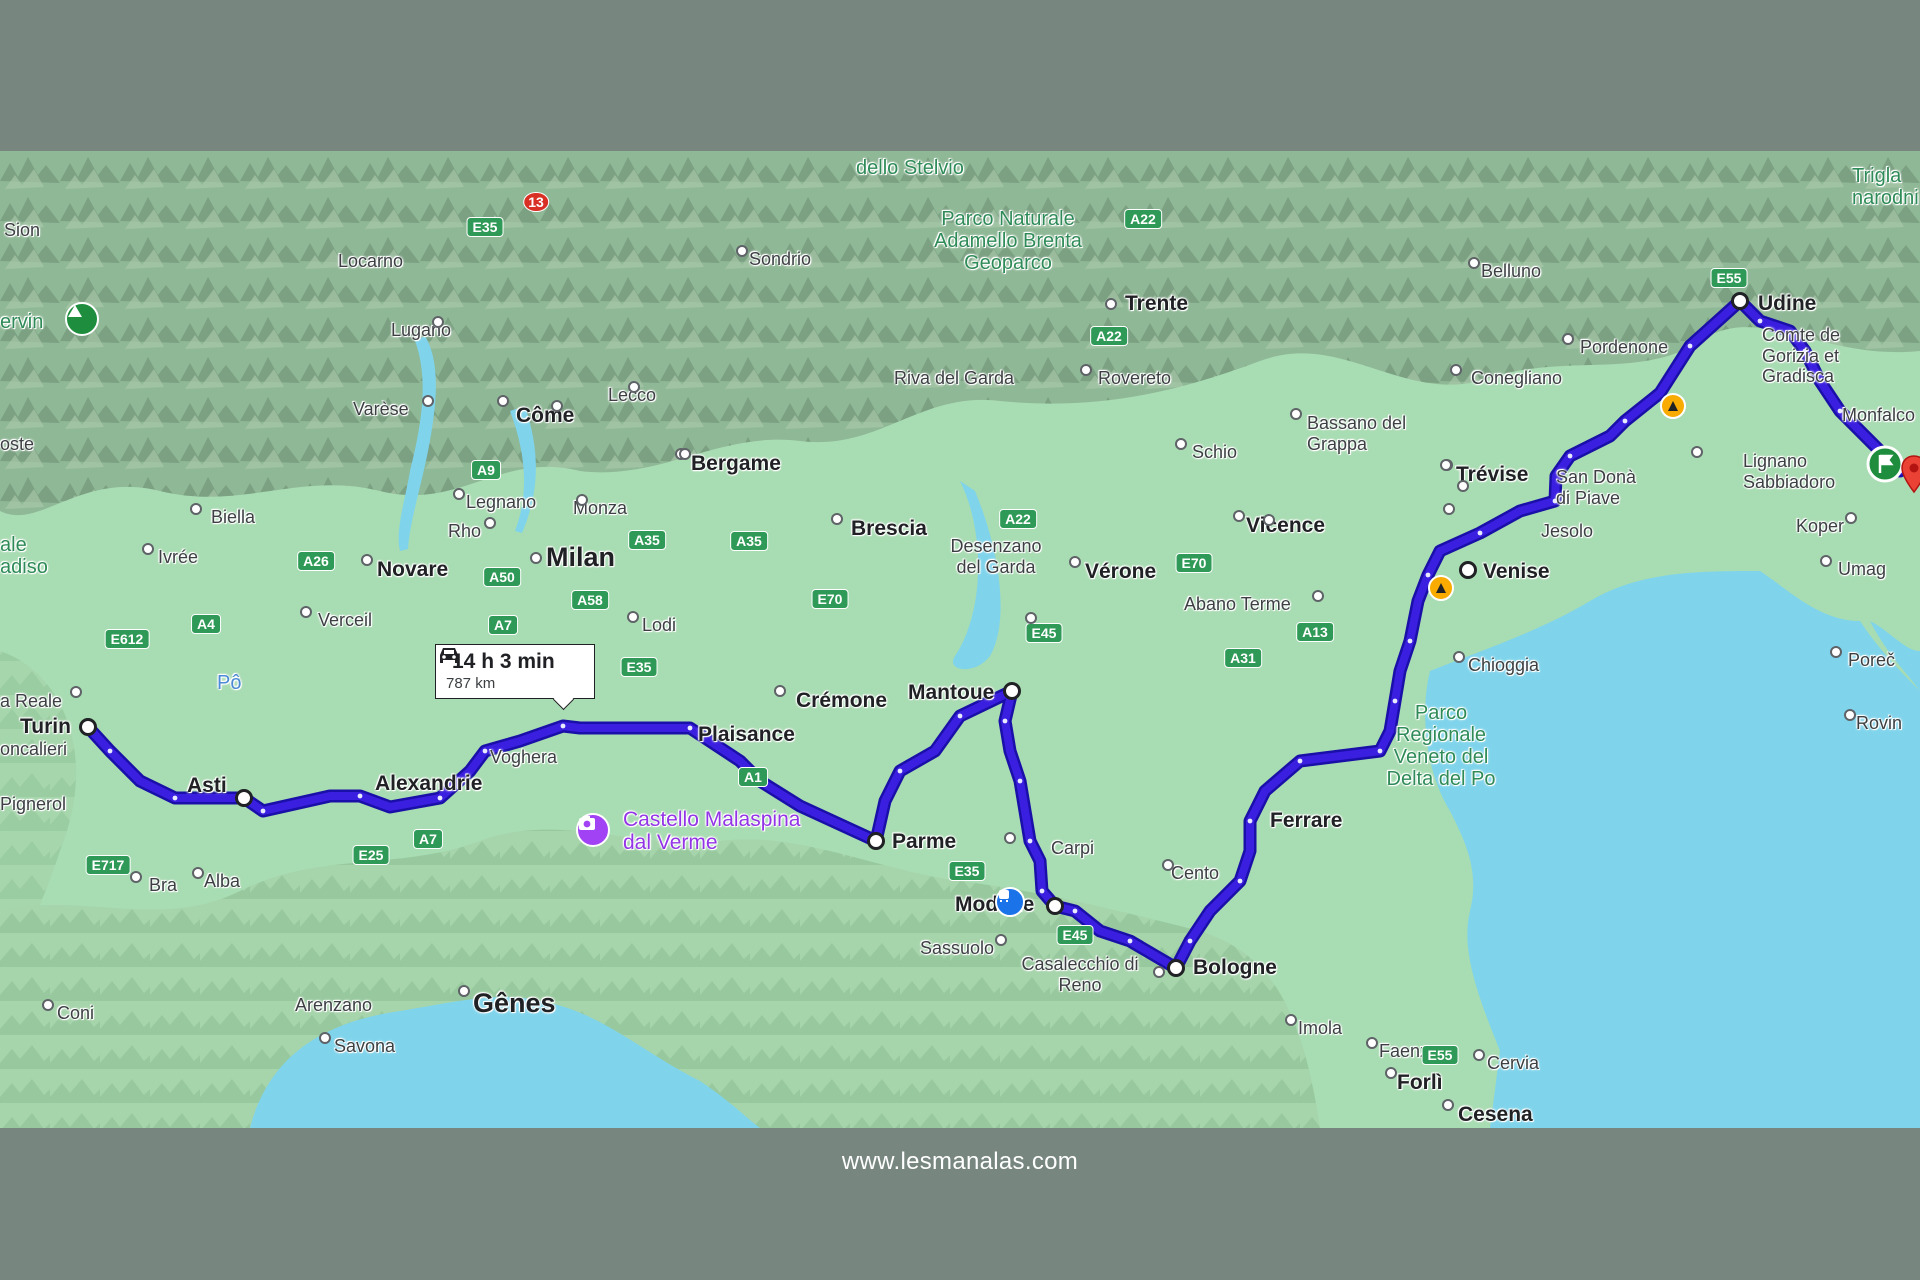  I want to click on transit-icon, so click(1010, 902).